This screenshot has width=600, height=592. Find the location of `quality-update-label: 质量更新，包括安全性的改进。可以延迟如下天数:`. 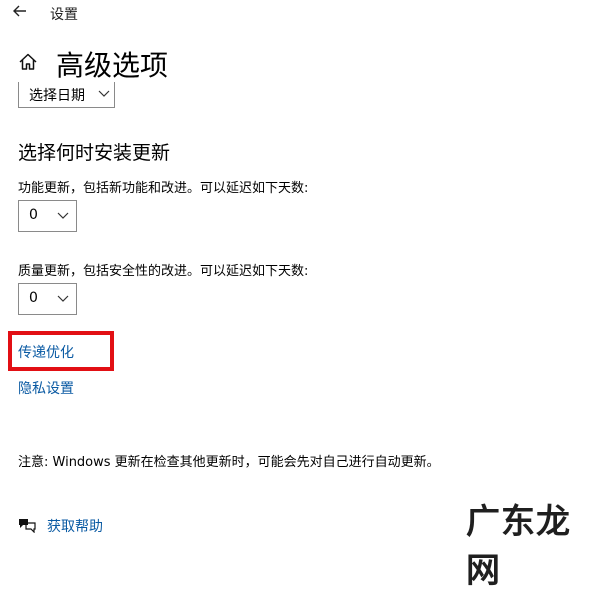

quality-update-label: 质量更新，包括安全性的改进。可以延迟如下天数: is located at coordinates (163, 271).